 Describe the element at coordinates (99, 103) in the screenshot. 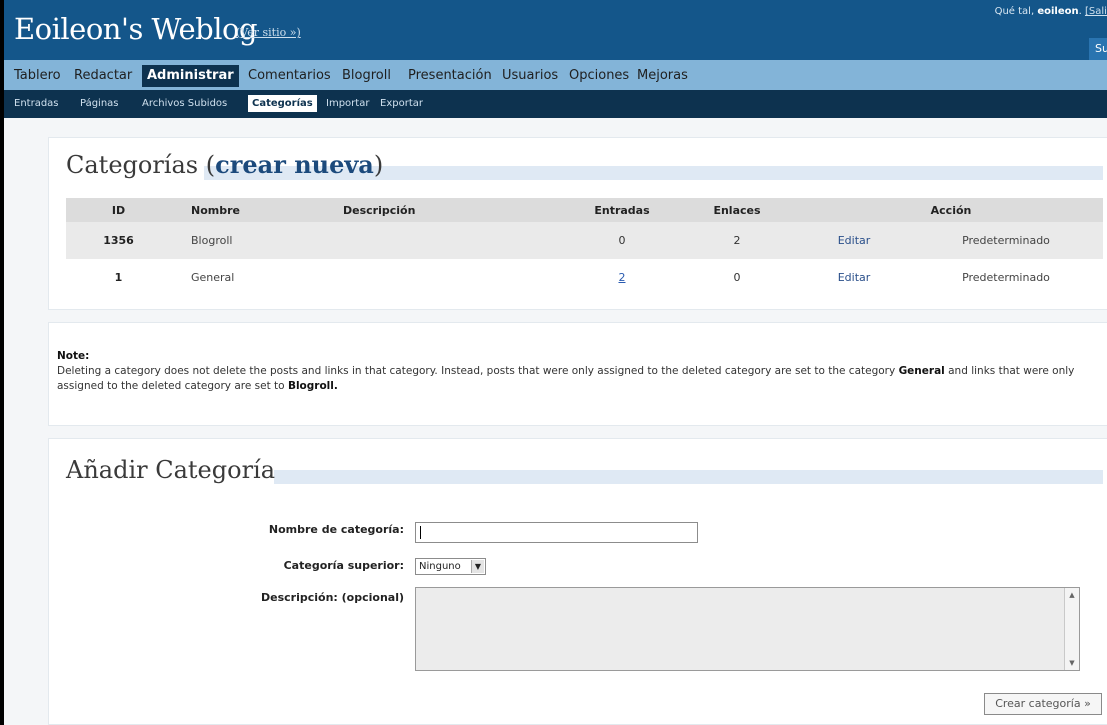

I see `submenu-paginas: Páginas` at that location.